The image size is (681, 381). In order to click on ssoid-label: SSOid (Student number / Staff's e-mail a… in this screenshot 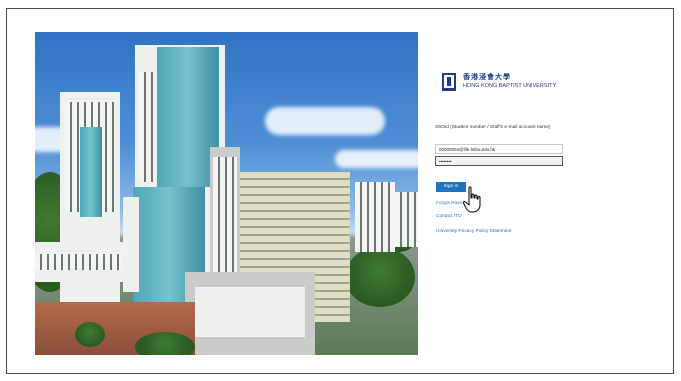, I will do `click(493, 127)`.